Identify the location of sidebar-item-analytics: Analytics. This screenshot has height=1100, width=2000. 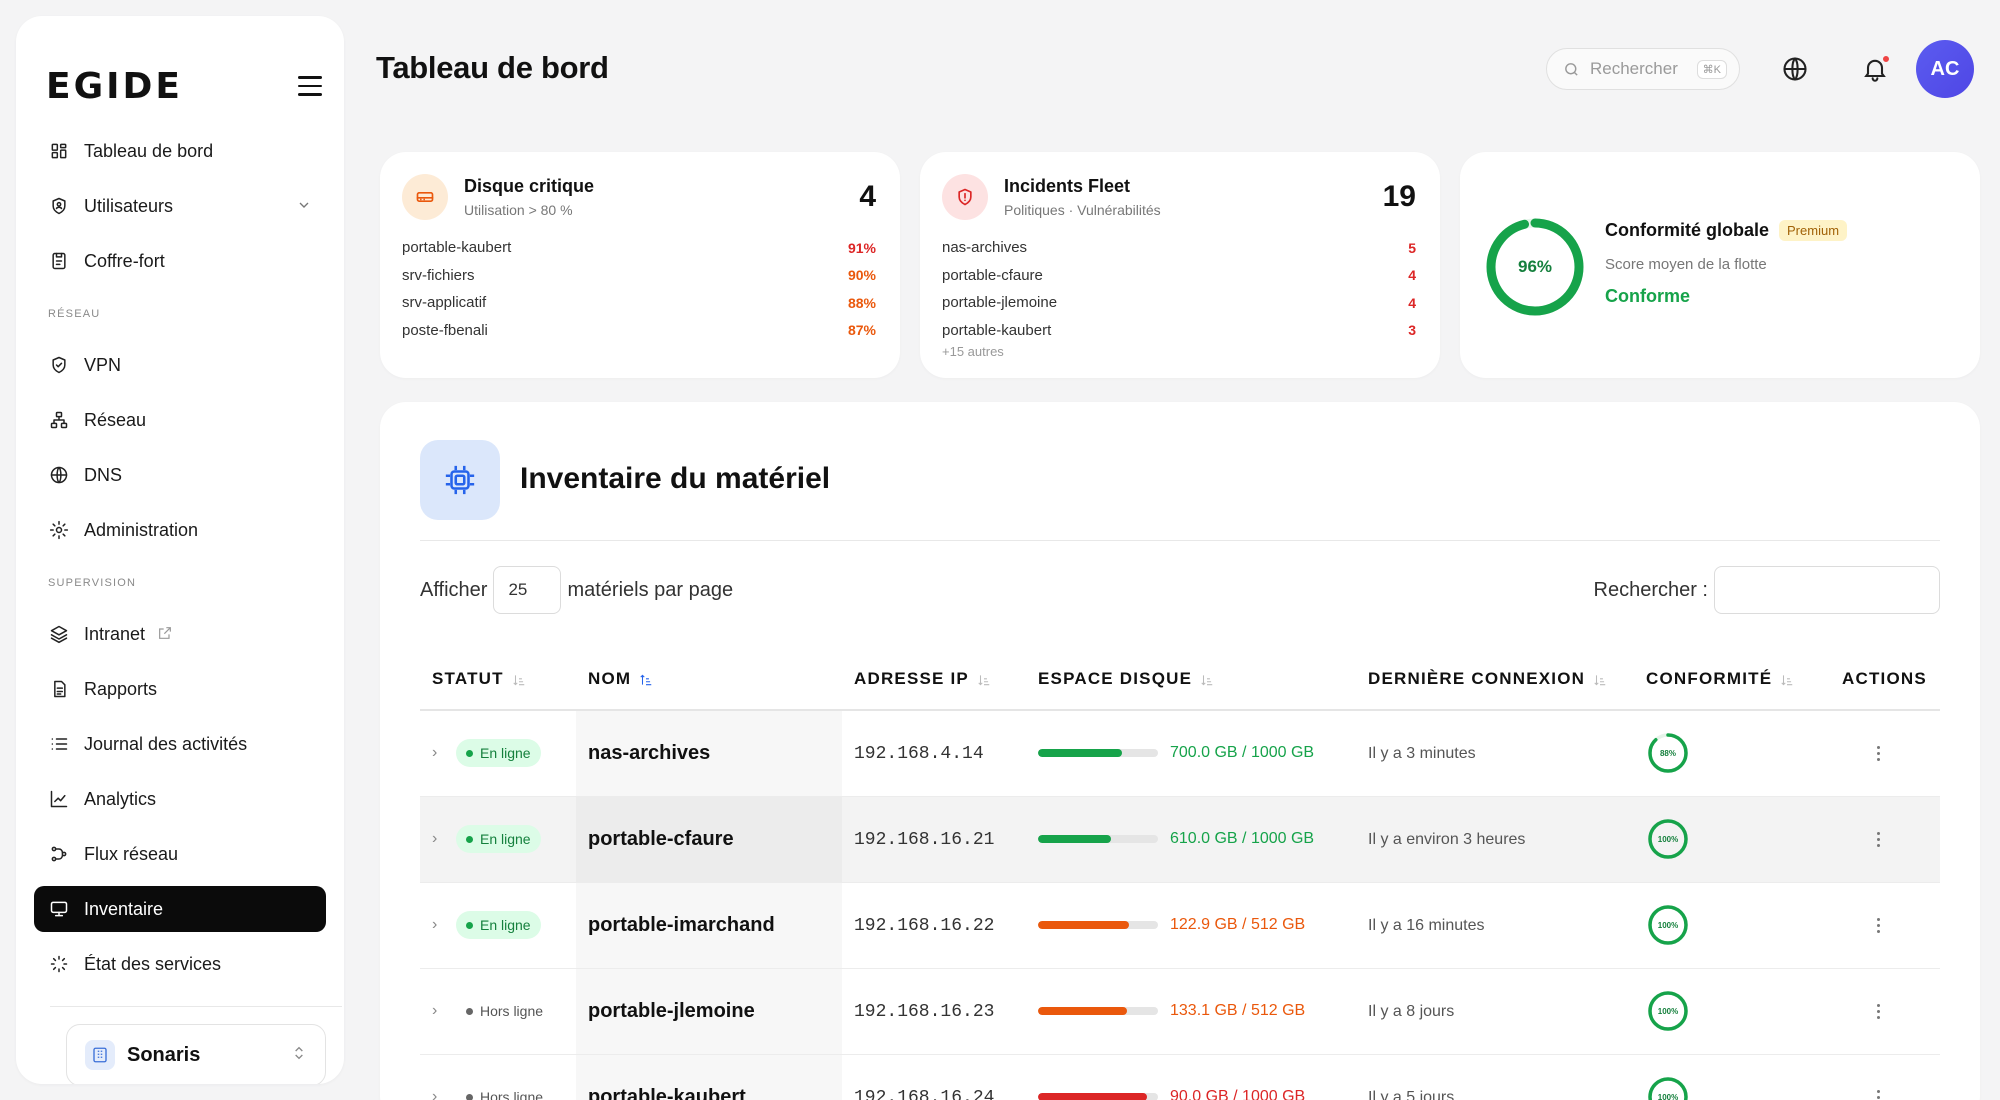
(180, 799).